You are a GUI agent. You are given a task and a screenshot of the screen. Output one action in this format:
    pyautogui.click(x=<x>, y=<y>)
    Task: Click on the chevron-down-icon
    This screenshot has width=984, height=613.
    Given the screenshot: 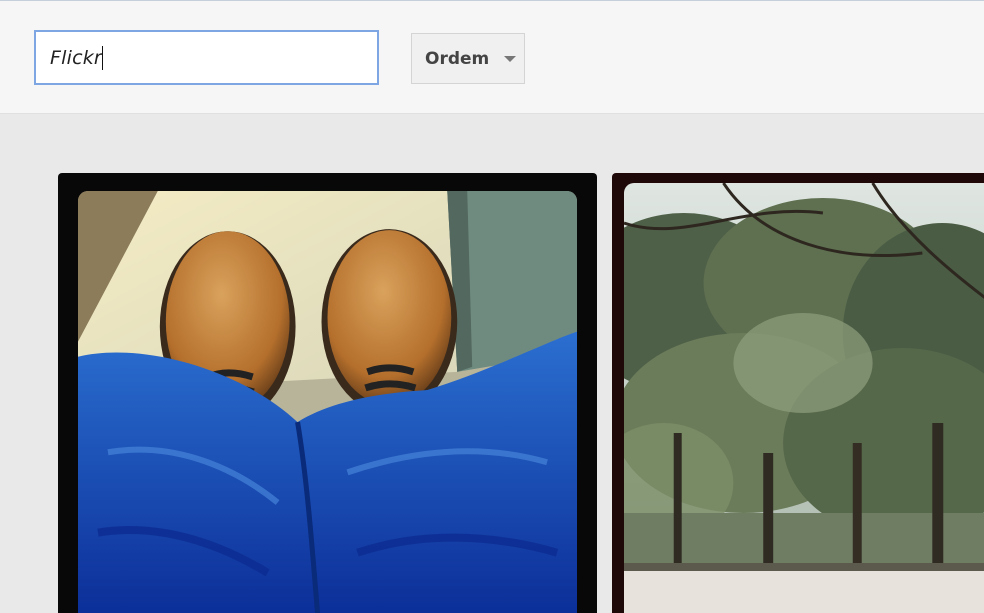 What is the action you would take?
    pyautogui.click(x=510, y=59)
    